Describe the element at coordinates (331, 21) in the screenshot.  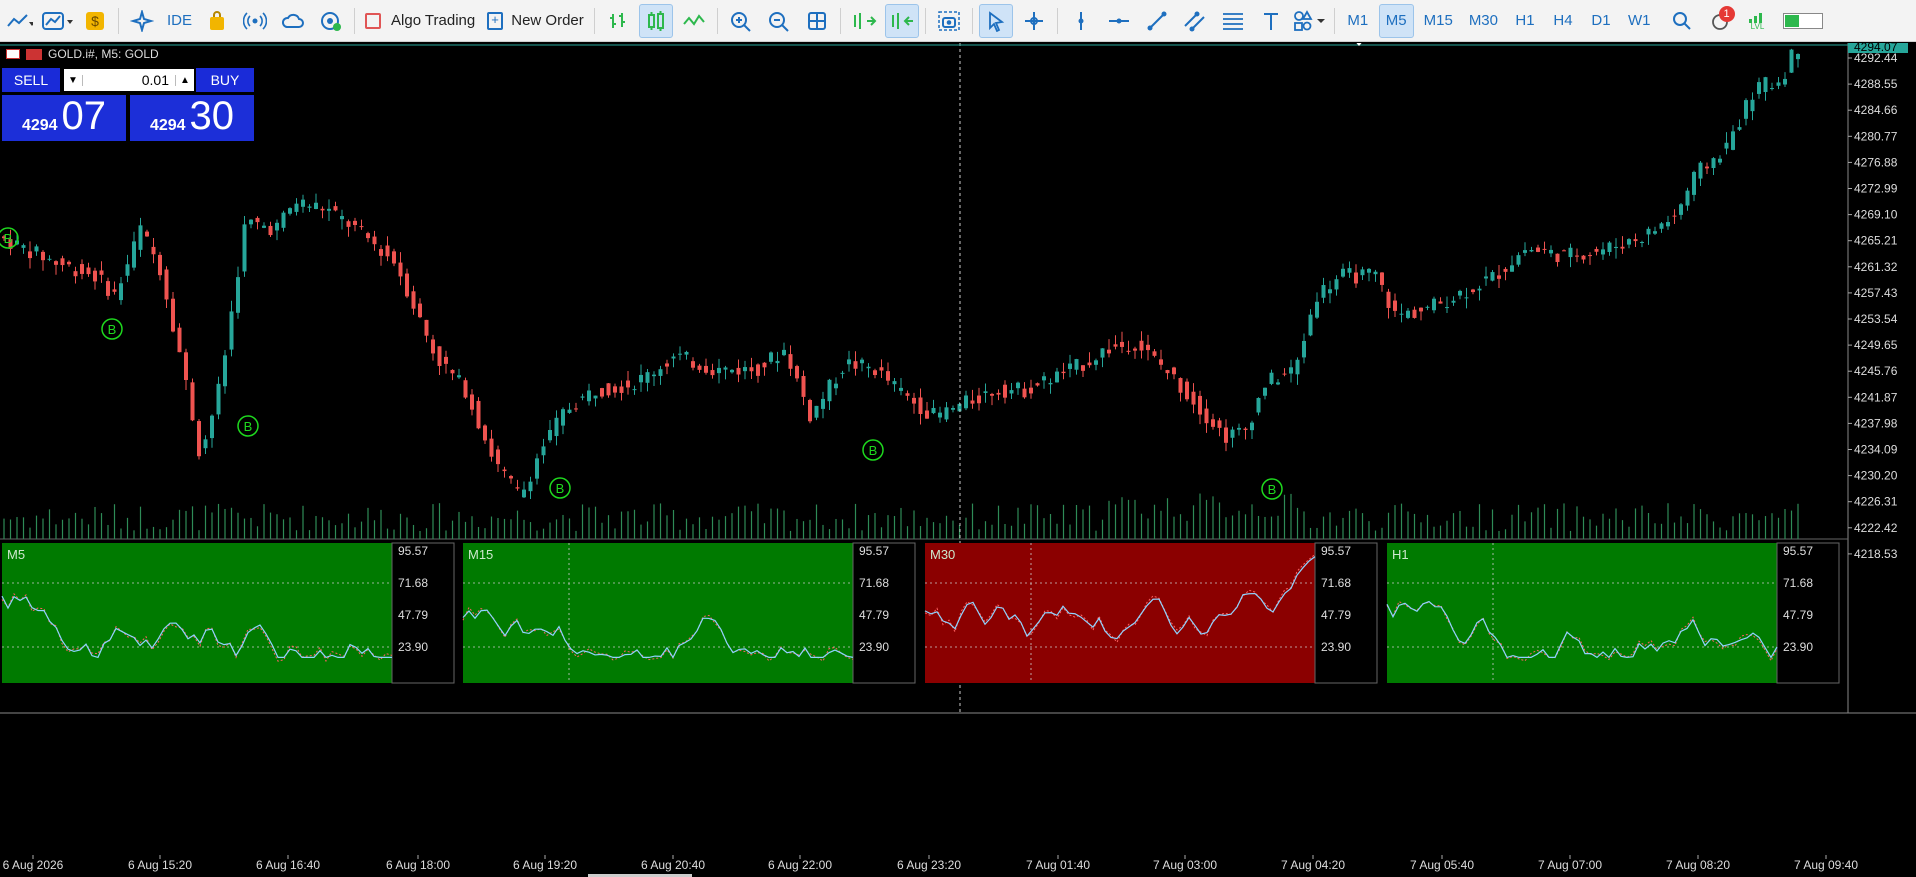
I see `copy-trading-icon` at that location.